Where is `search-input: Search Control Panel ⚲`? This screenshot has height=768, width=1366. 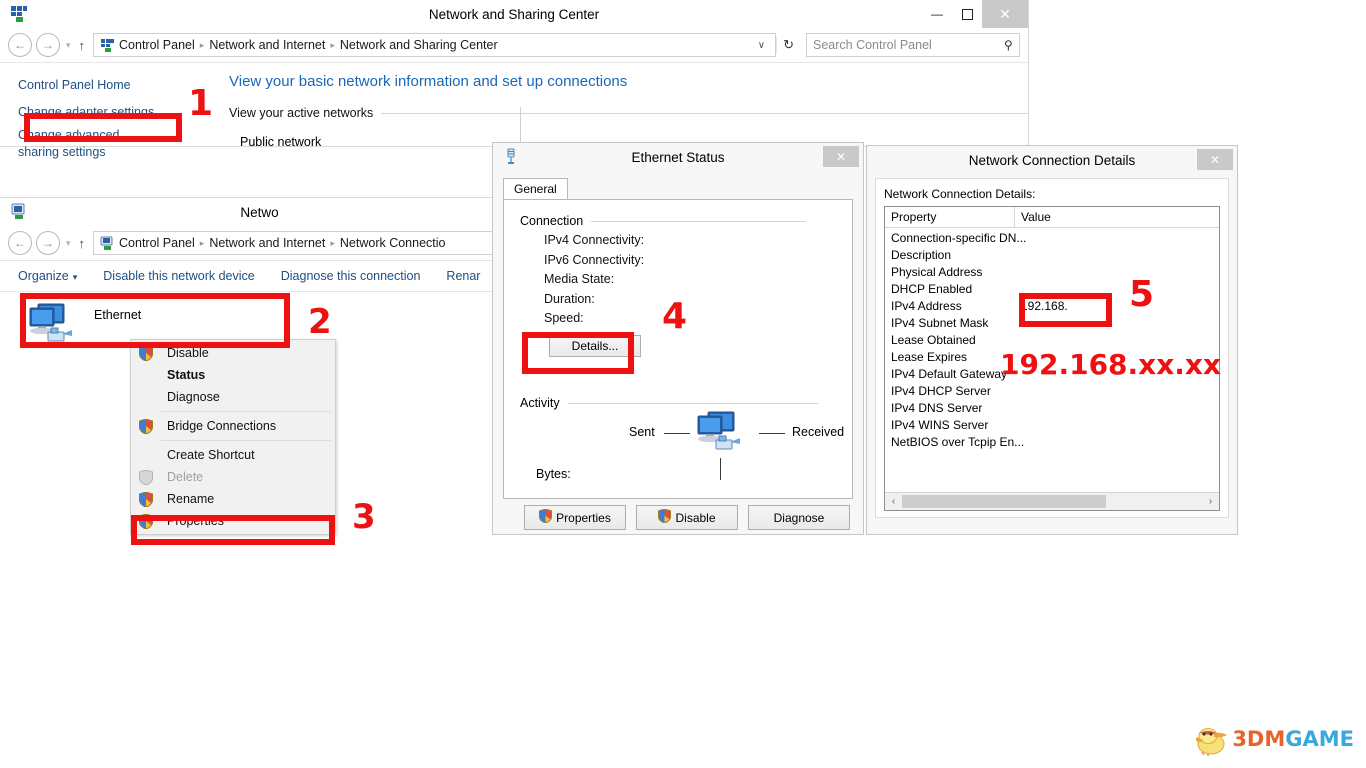
search-input: Search Control Panel ⚲ is located at coordinates (913, 45).